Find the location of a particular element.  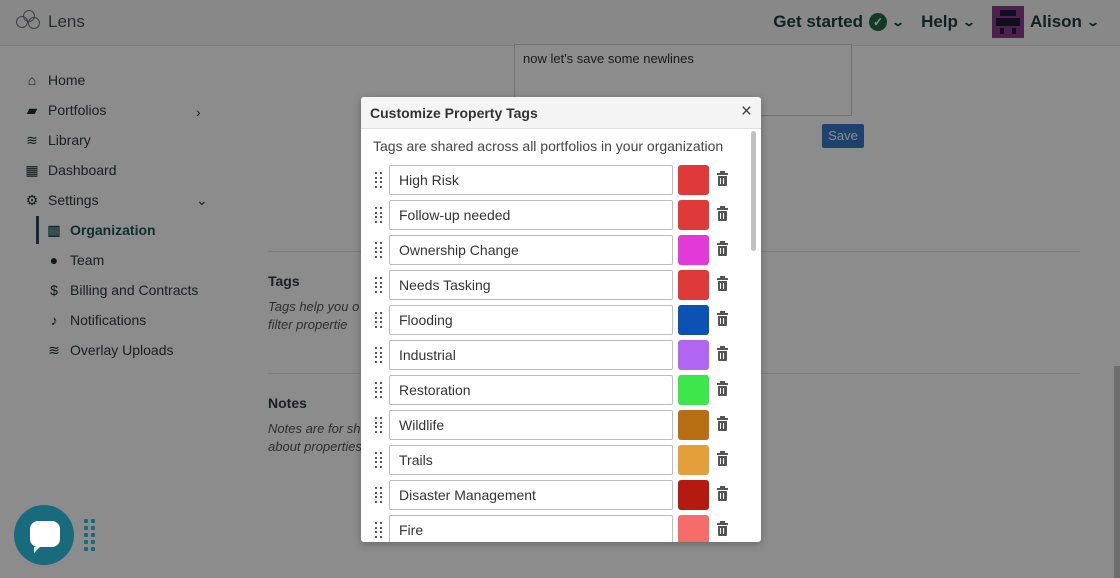

modal-scrollbar-thumb is located at coordinates (753, 191).